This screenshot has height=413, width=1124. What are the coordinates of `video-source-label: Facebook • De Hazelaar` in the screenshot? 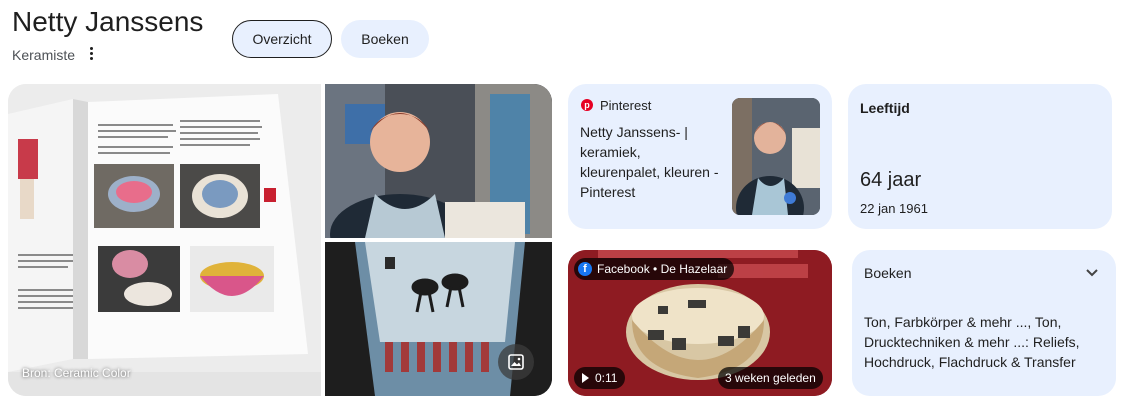 It's located at (662, 269).